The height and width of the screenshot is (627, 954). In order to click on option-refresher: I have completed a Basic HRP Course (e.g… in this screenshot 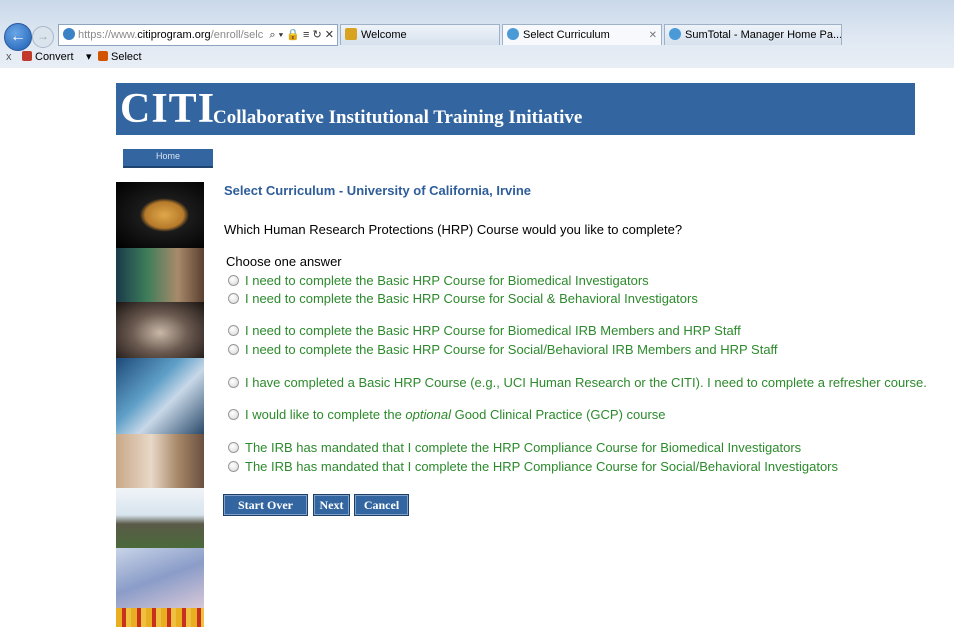, I will do `click(577, 383)`.